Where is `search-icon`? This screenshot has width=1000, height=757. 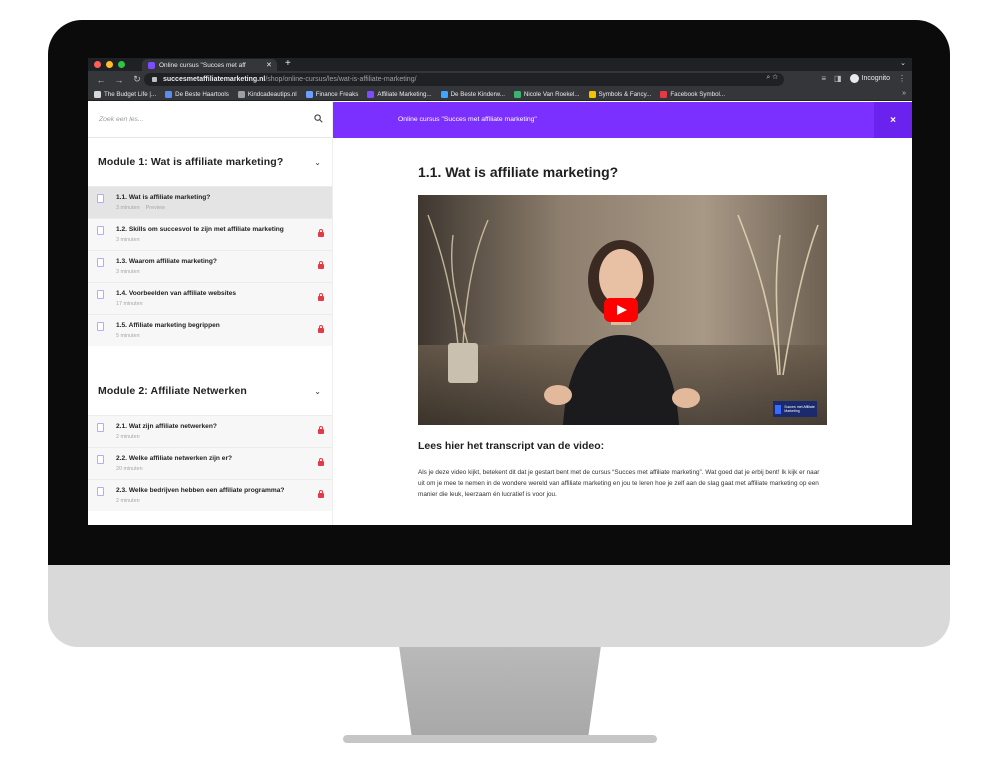 search-icon is located at coordinates (318, 118).